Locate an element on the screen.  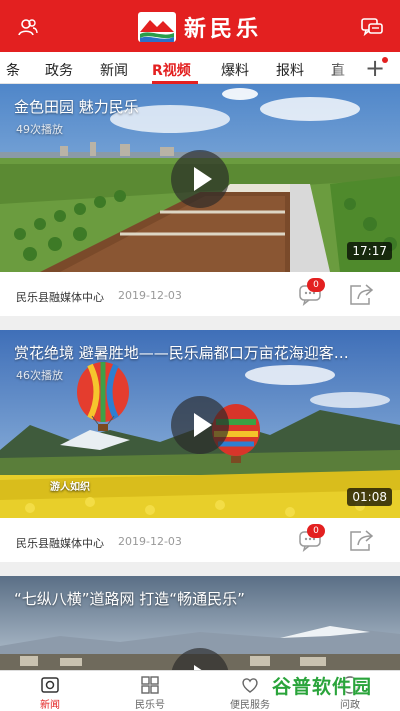
video-duration: 17:17 is located at coordinates (369, 251).